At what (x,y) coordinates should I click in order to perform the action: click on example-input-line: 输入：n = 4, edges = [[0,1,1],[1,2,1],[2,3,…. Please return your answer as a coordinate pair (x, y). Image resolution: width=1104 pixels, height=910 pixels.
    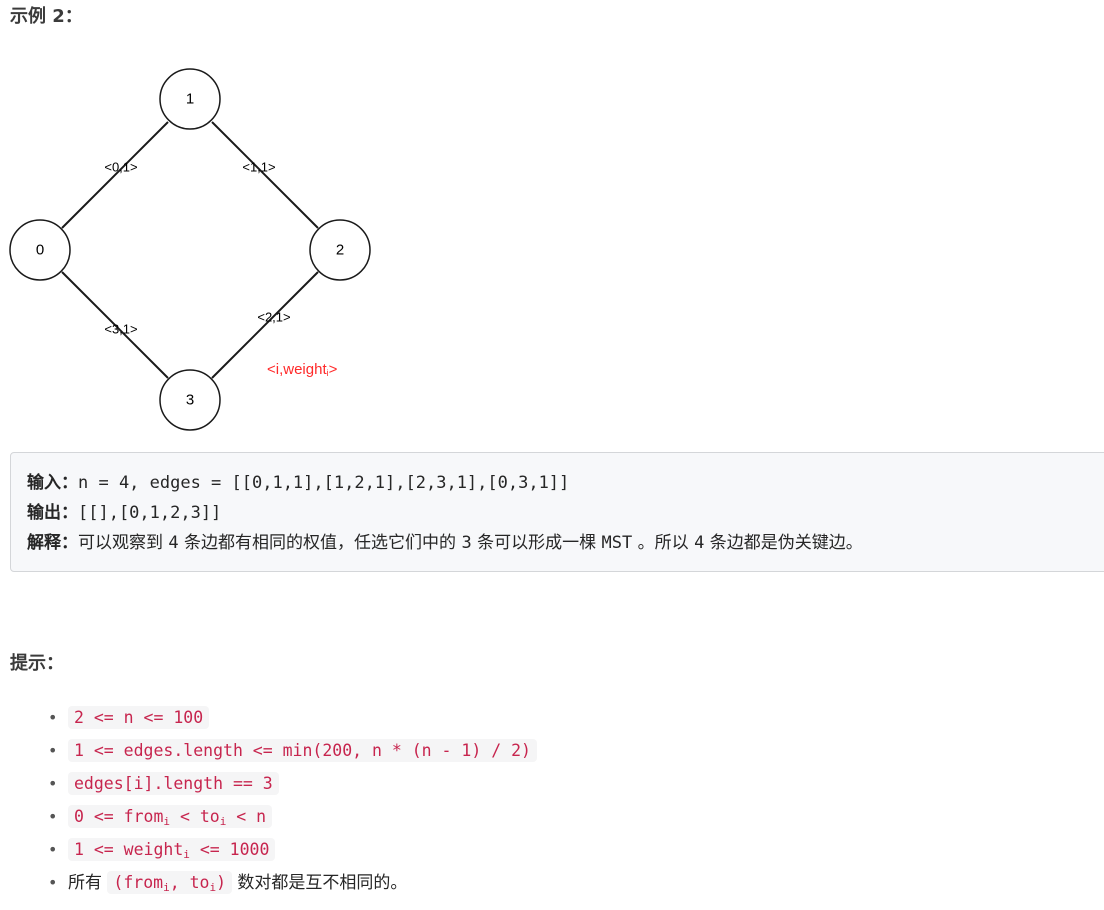
    Looking at the image, I should click on (565, 483).